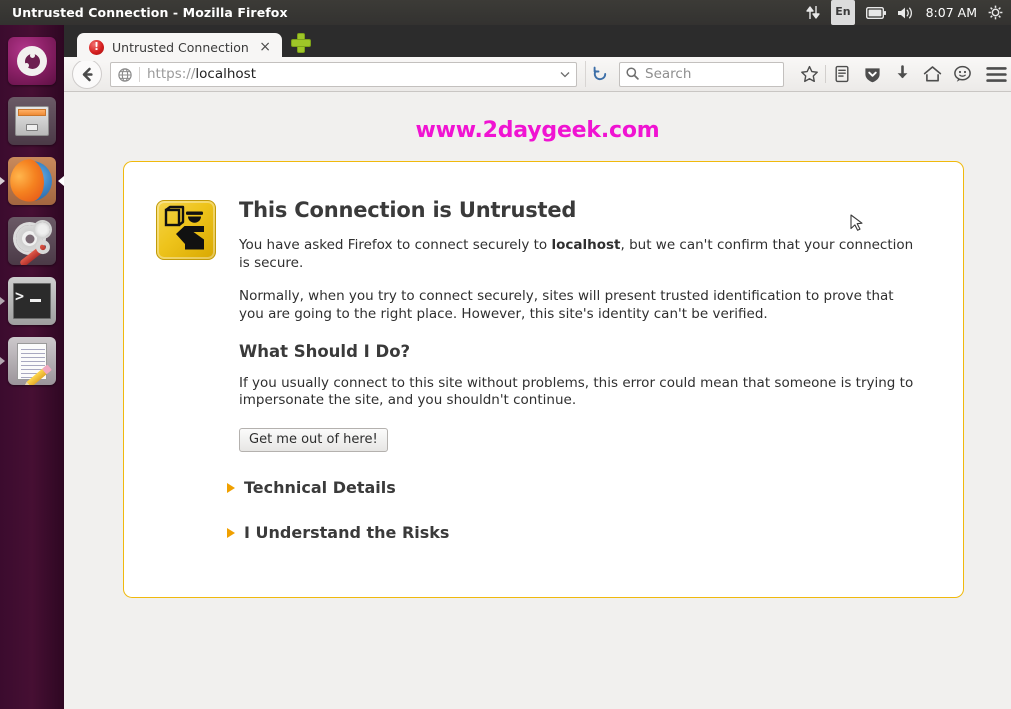 This screenshot has height=709, width=1011. I want to click on navigation-toolbar: https://localhost Search, so click(537, 74).